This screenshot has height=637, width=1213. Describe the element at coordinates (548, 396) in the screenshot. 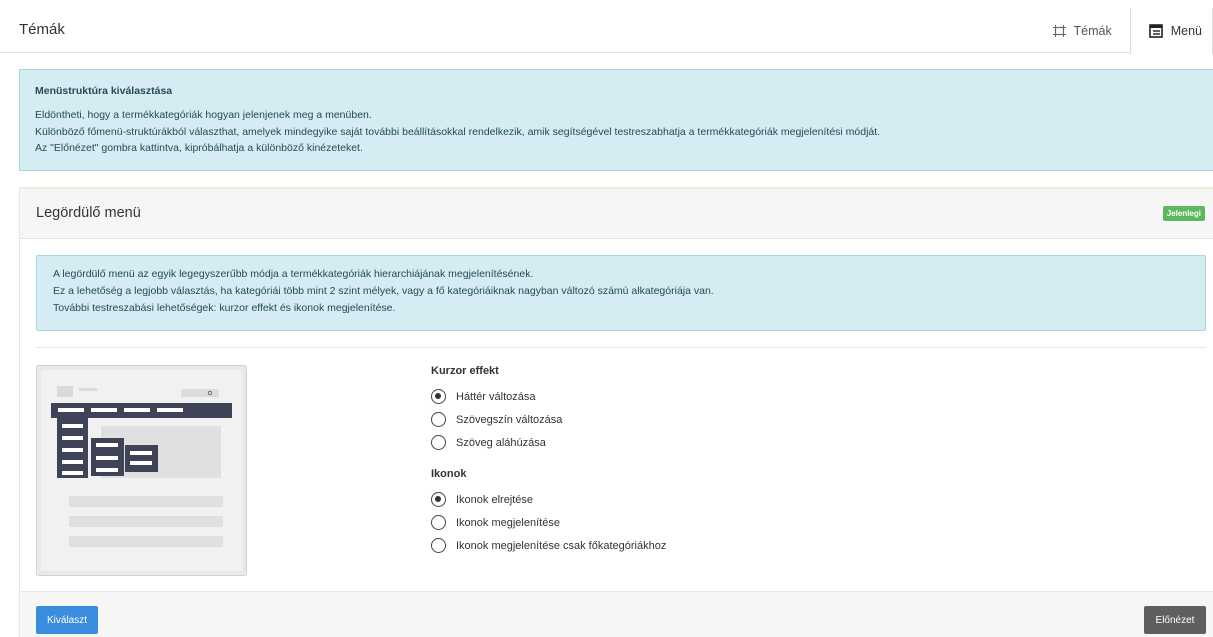

I see `radio-background-change: Háttér változása` at that location.